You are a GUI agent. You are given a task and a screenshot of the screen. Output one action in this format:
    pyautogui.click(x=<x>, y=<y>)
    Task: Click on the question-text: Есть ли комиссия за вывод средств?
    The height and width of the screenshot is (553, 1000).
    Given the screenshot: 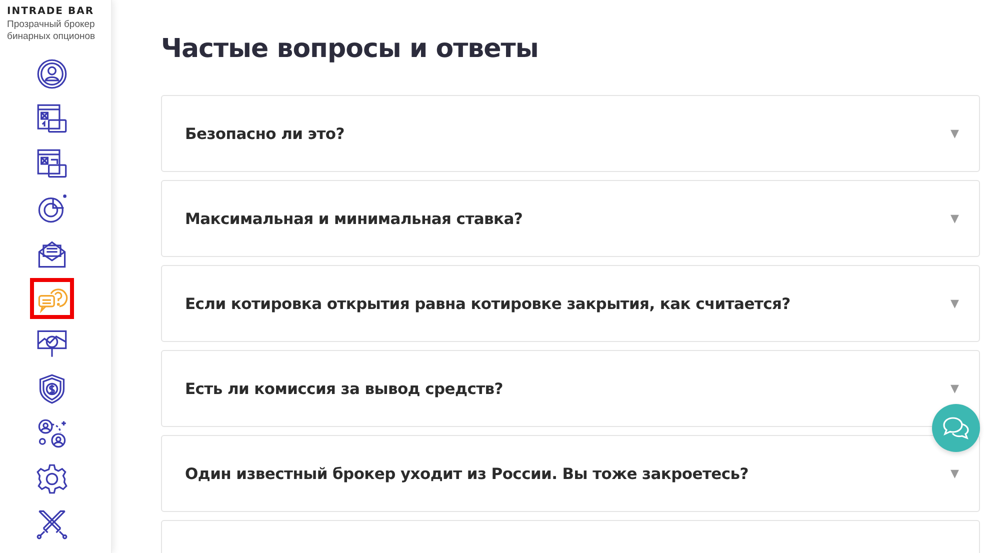 What is the action you would take?
    pyautogui.click(x=344, y=389)
    